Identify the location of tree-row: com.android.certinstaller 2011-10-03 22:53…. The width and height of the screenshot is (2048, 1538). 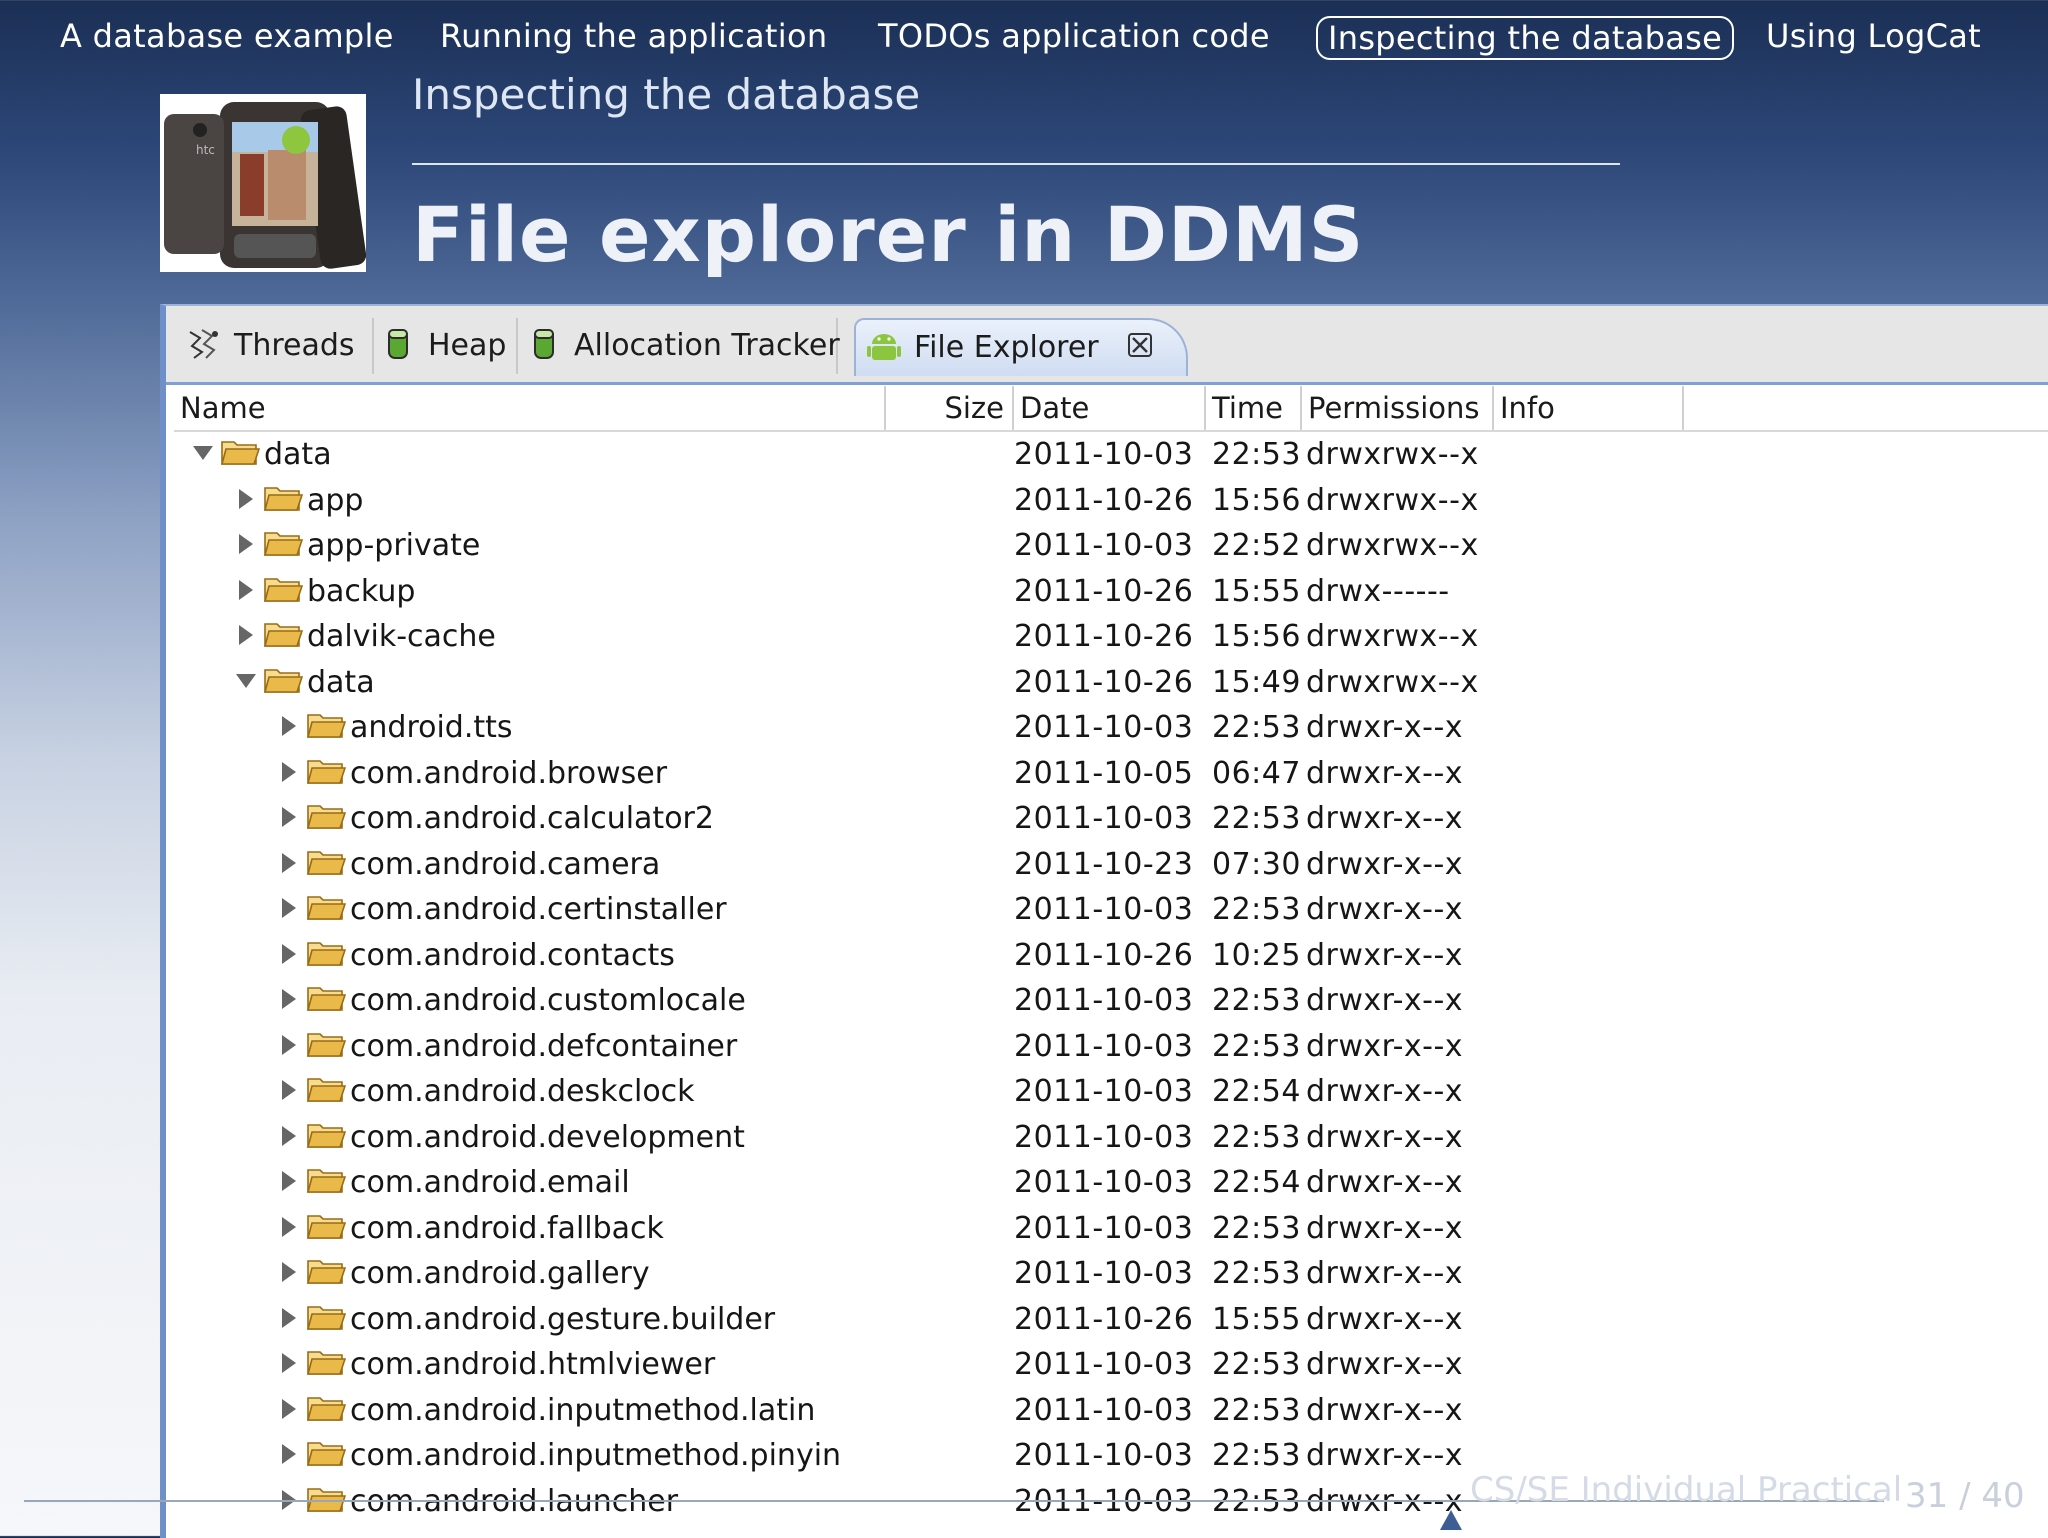
(1111, 910).